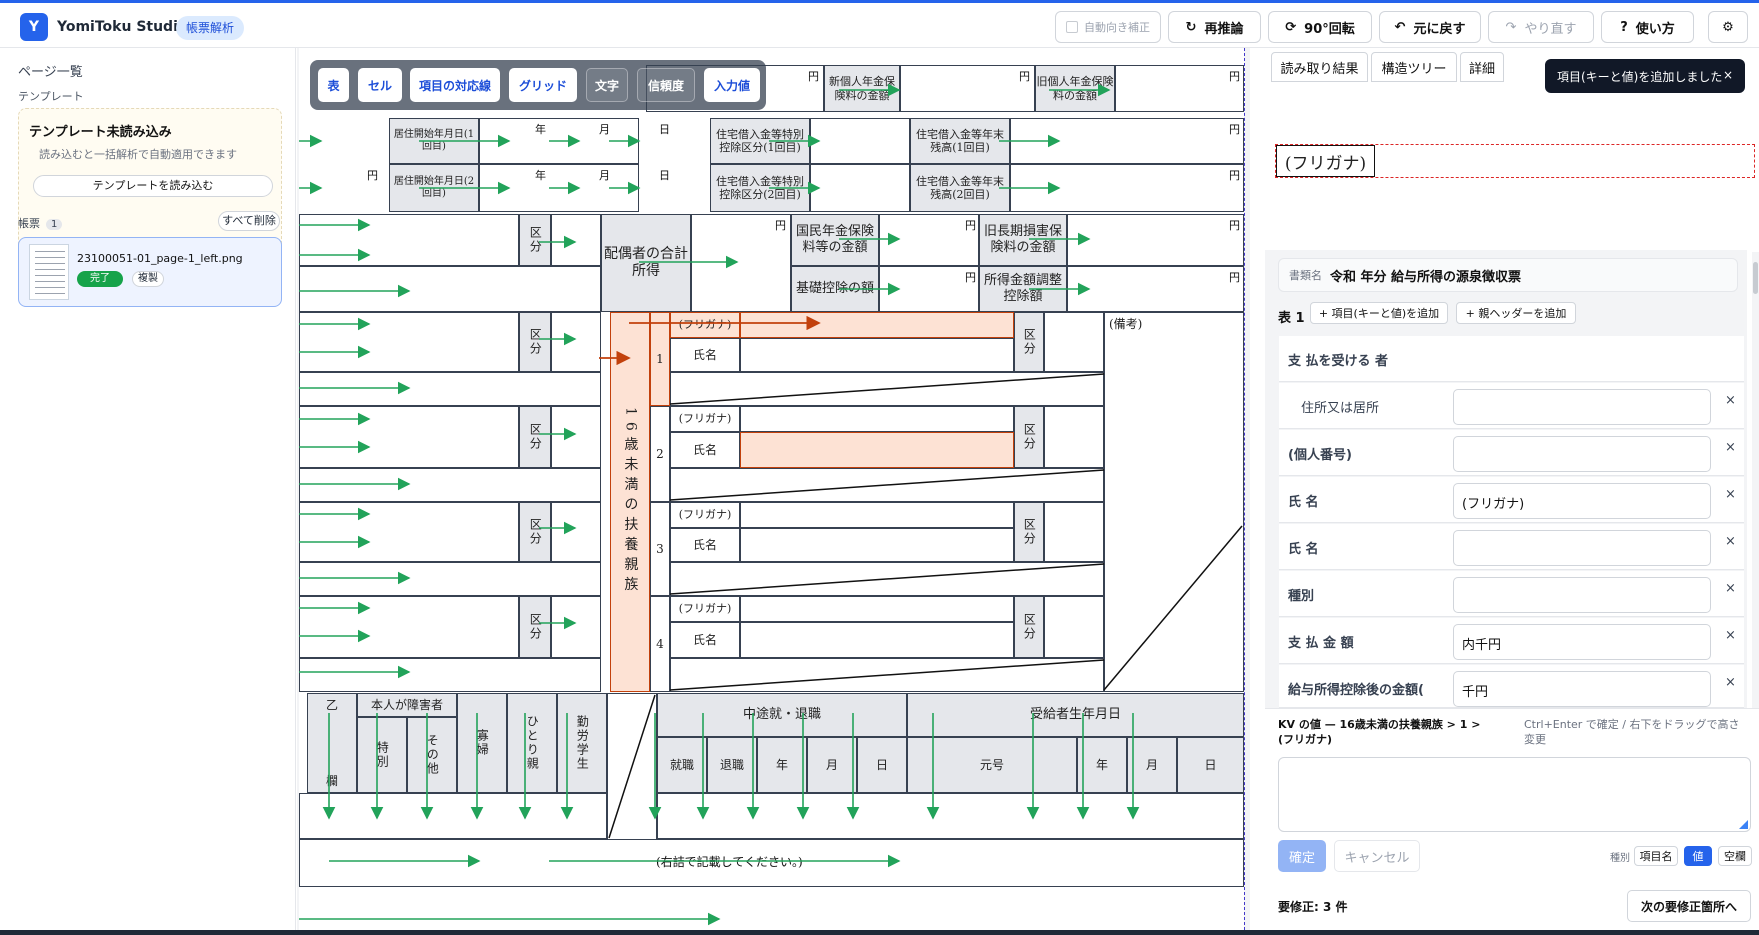 The height and width of the screenshot is (935, 1759). Describe the element at coordinates (1379, 313) in the screenshot. I see `add-kv-button: + 項目(キーと値)を追加` at that location.